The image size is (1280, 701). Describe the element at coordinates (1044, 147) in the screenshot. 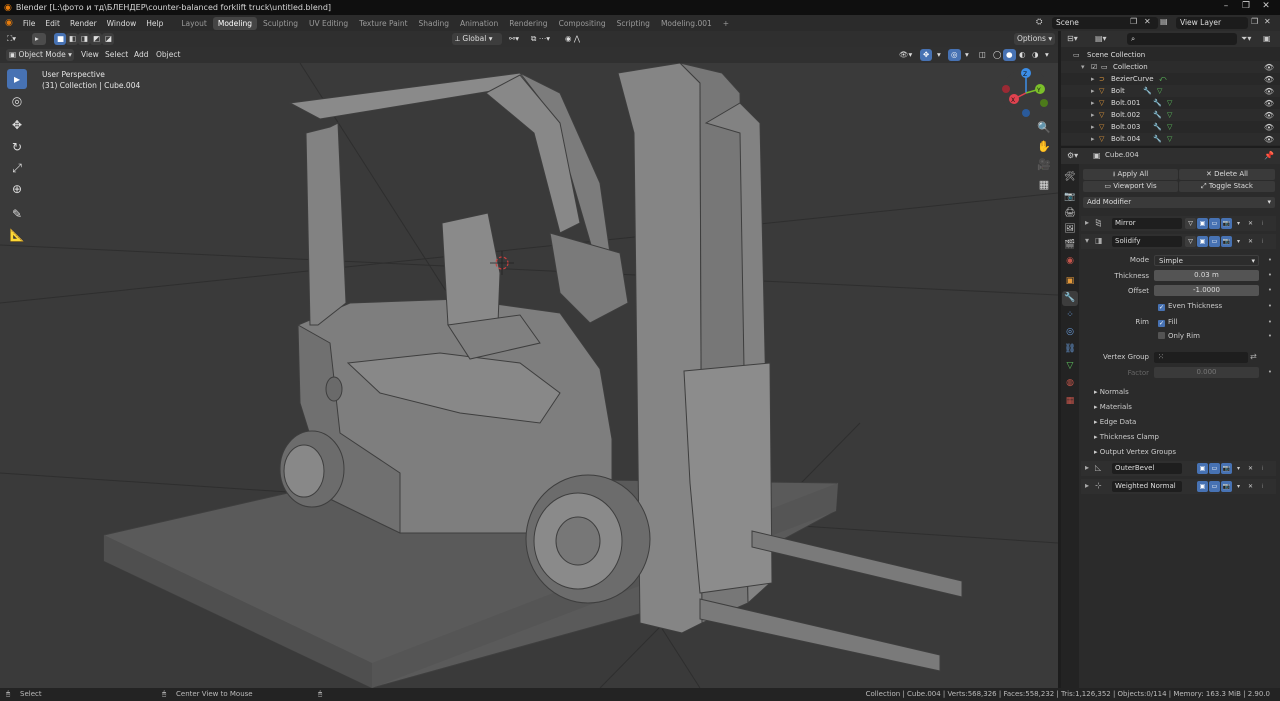

I see `pan-hand-icon: ✋` at that location.